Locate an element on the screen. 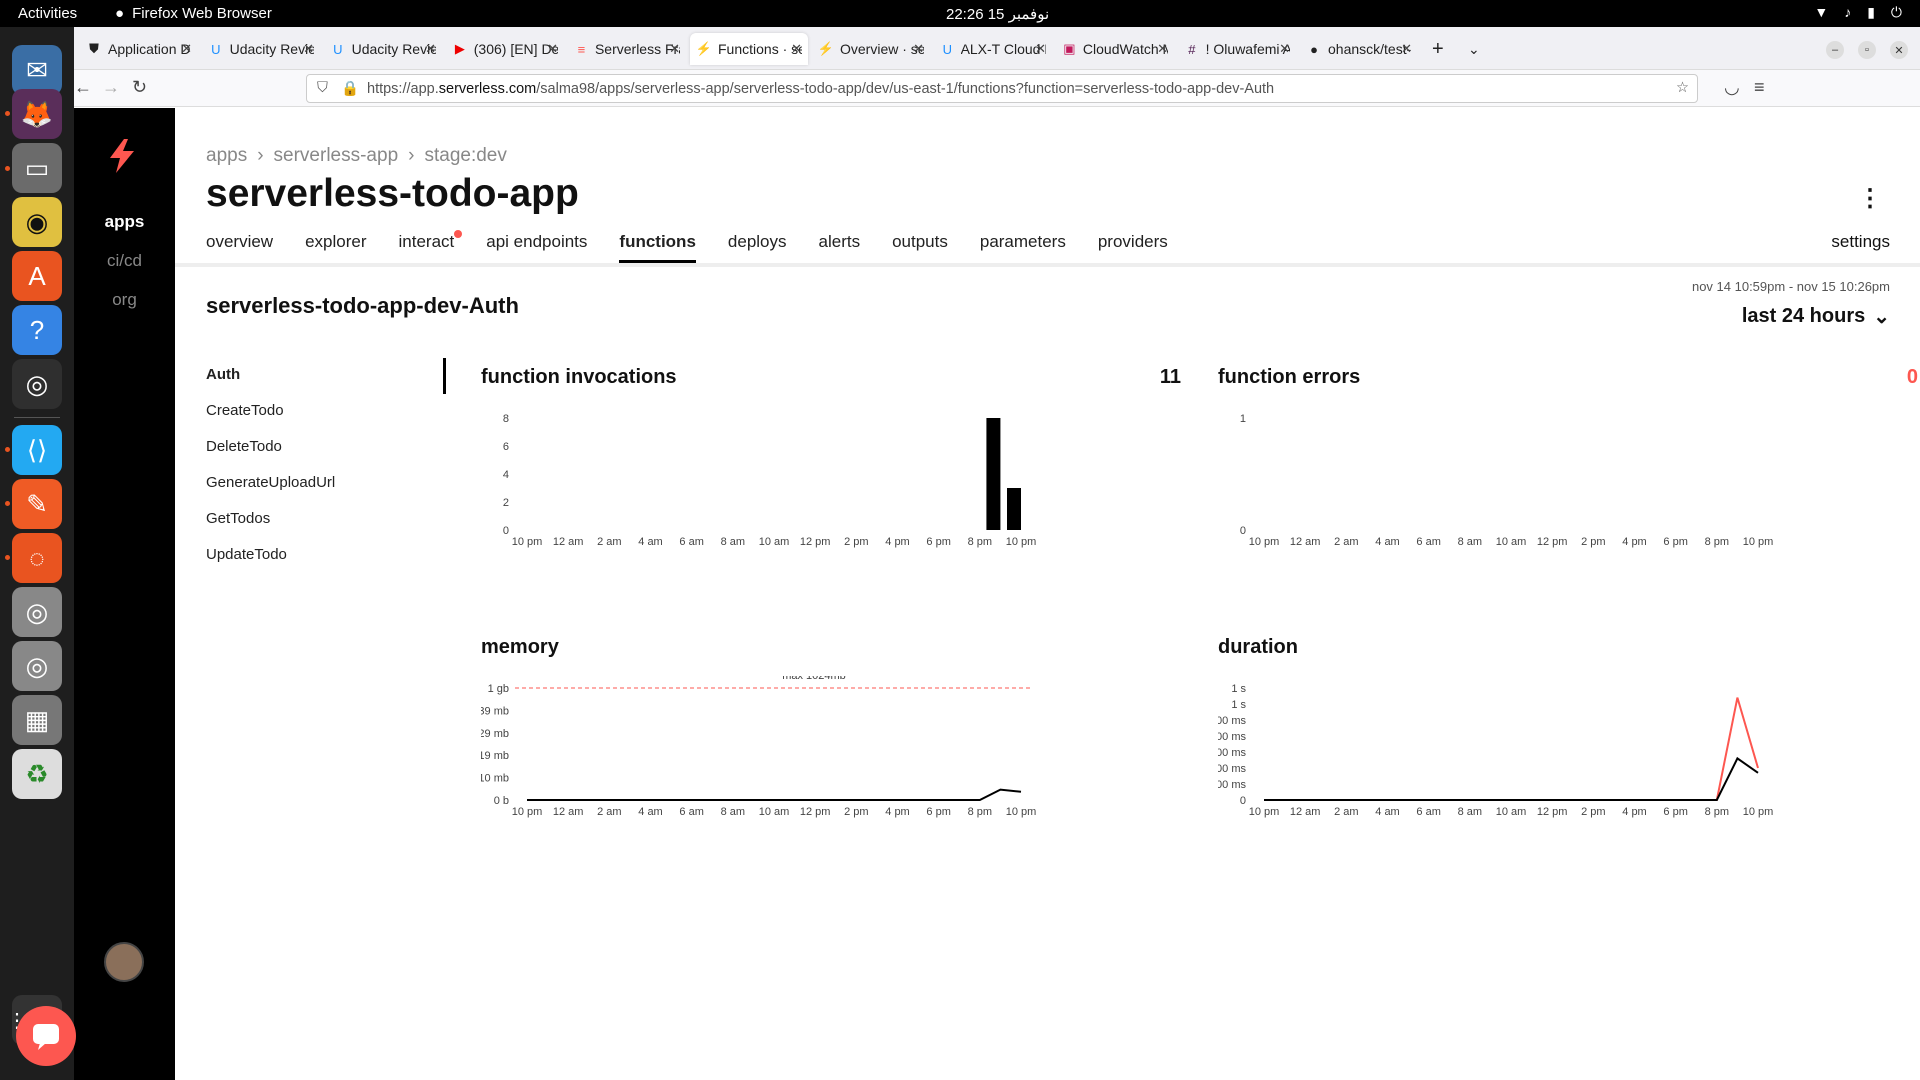 The image size is (1920, 1080). function-item-updatetodo: UpdateTodo is located at coordinates (270, 564).